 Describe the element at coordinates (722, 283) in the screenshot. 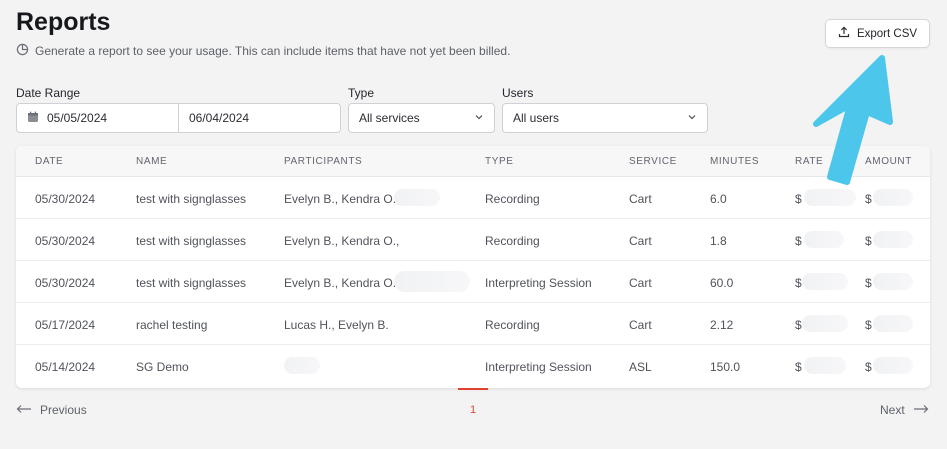

I see `cell-minutes: 60.0` at that location.